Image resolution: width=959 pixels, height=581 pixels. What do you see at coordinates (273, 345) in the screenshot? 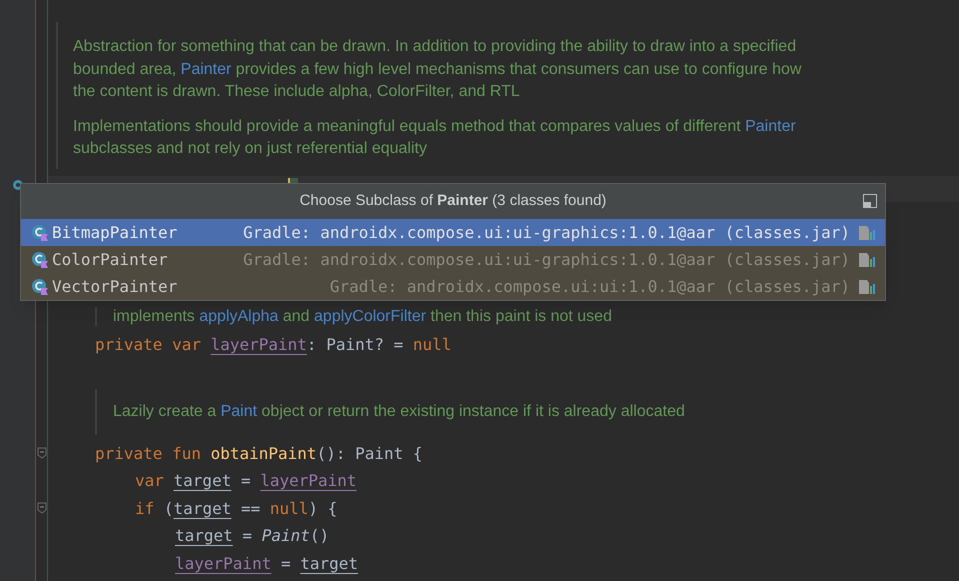
I see `code-line: private var layerPaint: Paint? = null` at bounding box center [273, 345].